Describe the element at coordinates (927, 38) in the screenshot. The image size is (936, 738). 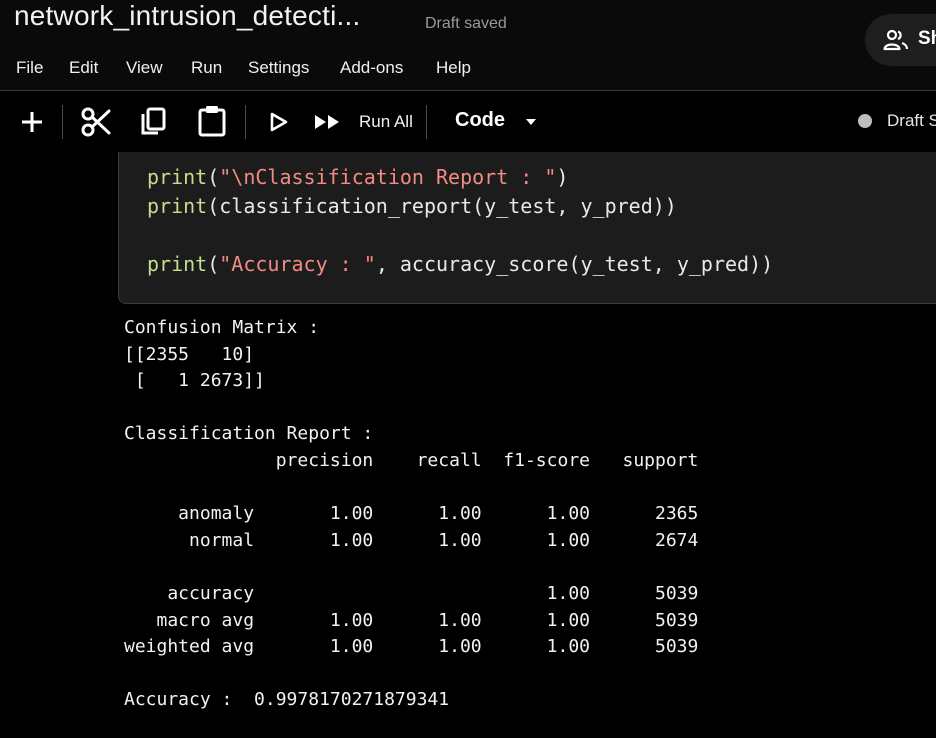
I see `share-label: Sh` at that location.